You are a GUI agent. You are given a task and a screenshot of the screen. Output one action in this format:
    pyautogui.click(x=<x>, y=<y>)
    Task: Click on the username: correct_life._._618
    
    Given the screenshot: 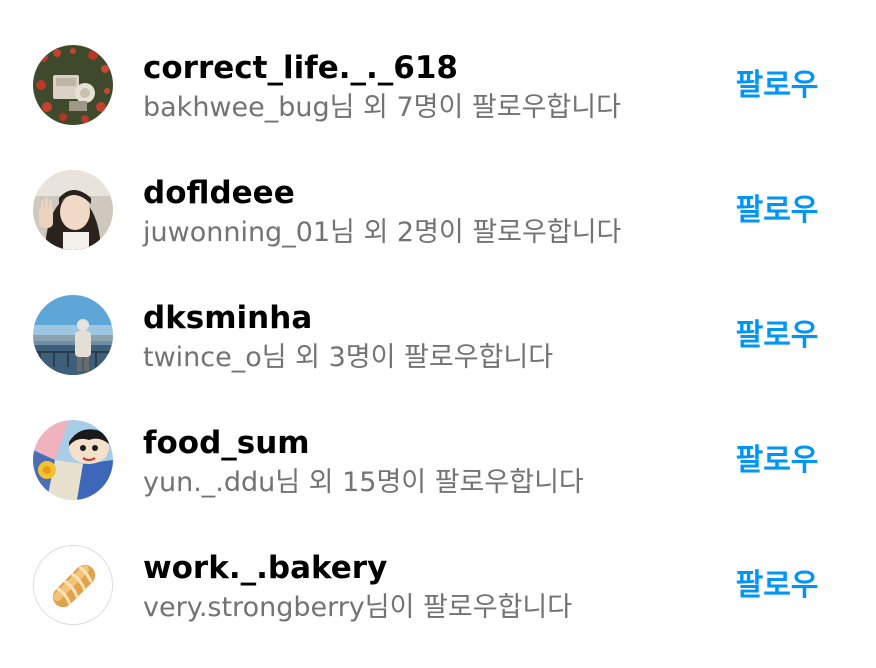 What is the action you would take?
    pyautogui.click(x=300, y=68)
    